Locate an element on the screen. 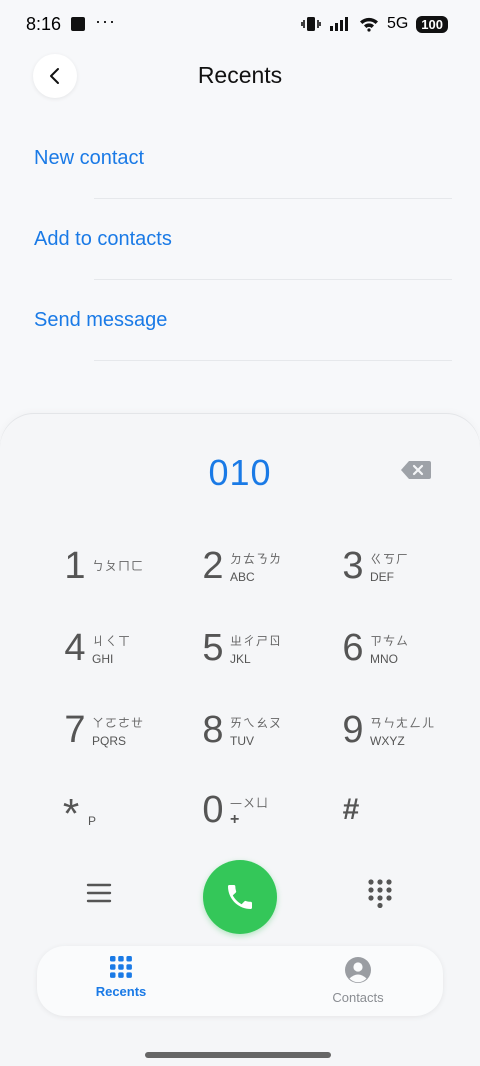 This screenshot has width=480, height=1066. status-right: 5G 100 is located at coordinates (374, 24).